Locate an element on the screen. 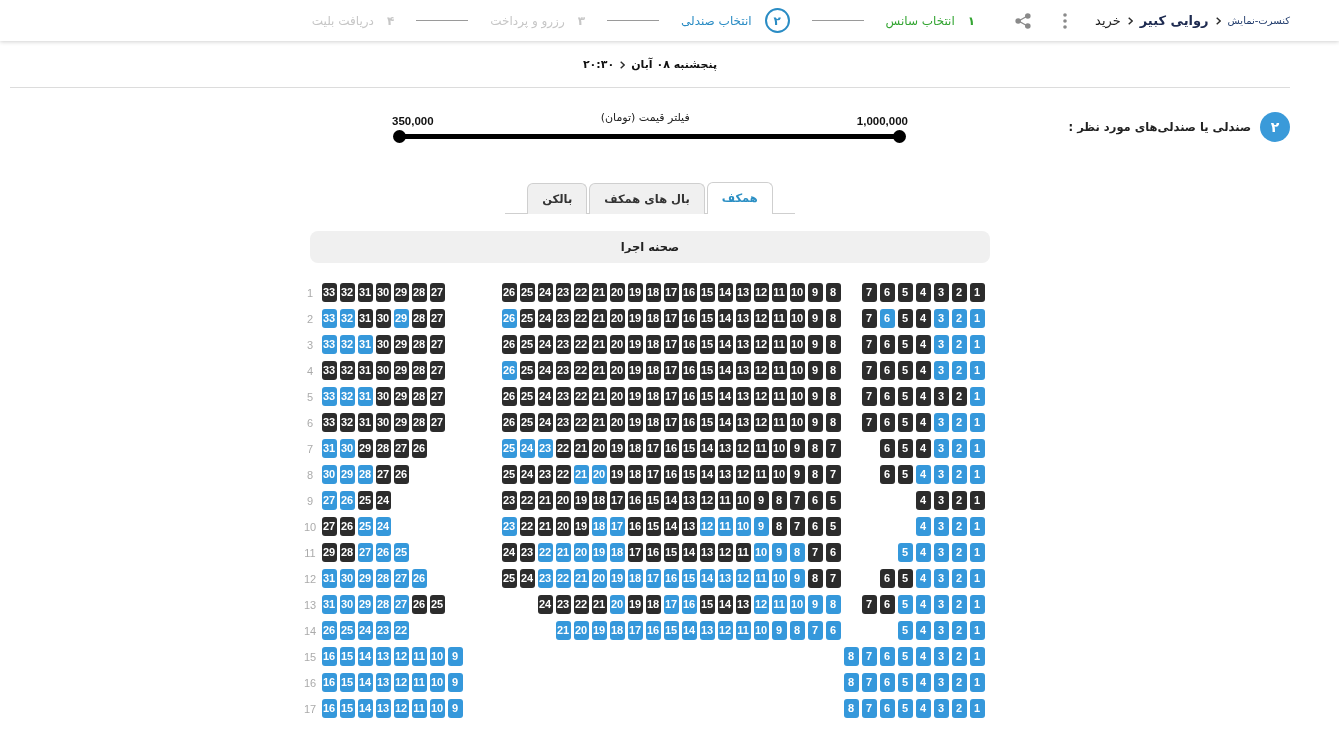  tab: بال های همکف is located at coordinates (647, 198).